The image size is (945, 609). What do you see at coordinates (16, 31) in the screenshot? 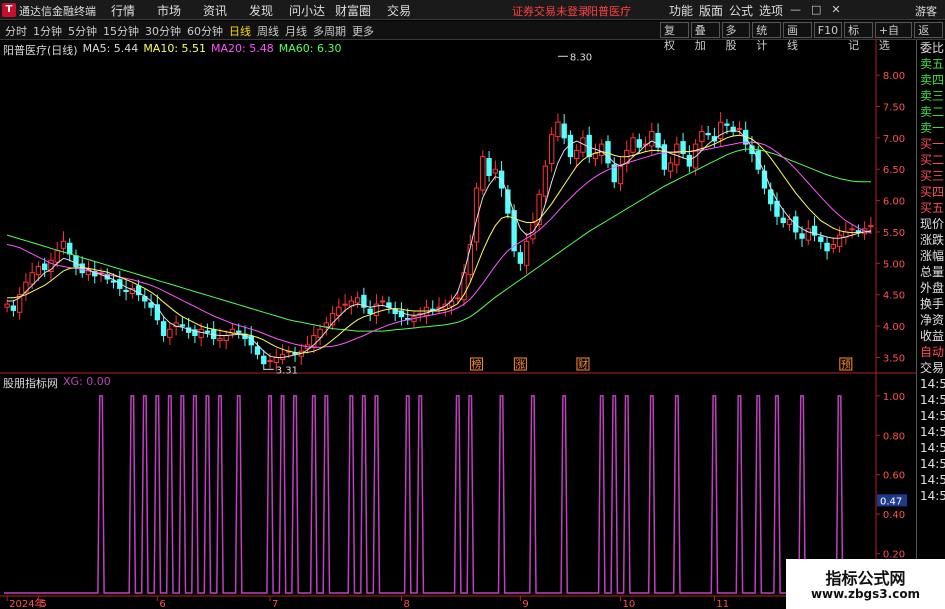
I see `tab-fenshi: 分时` at bounding box center [16, 31].